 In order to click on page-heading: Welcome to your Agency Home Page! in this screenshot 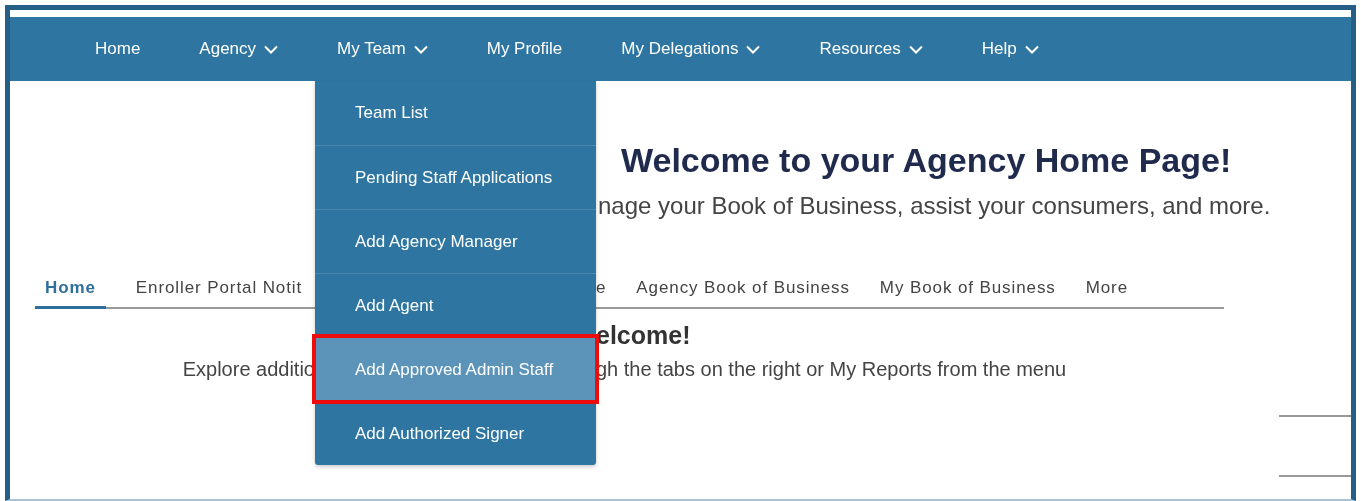, I will do `click(927, 160)`.